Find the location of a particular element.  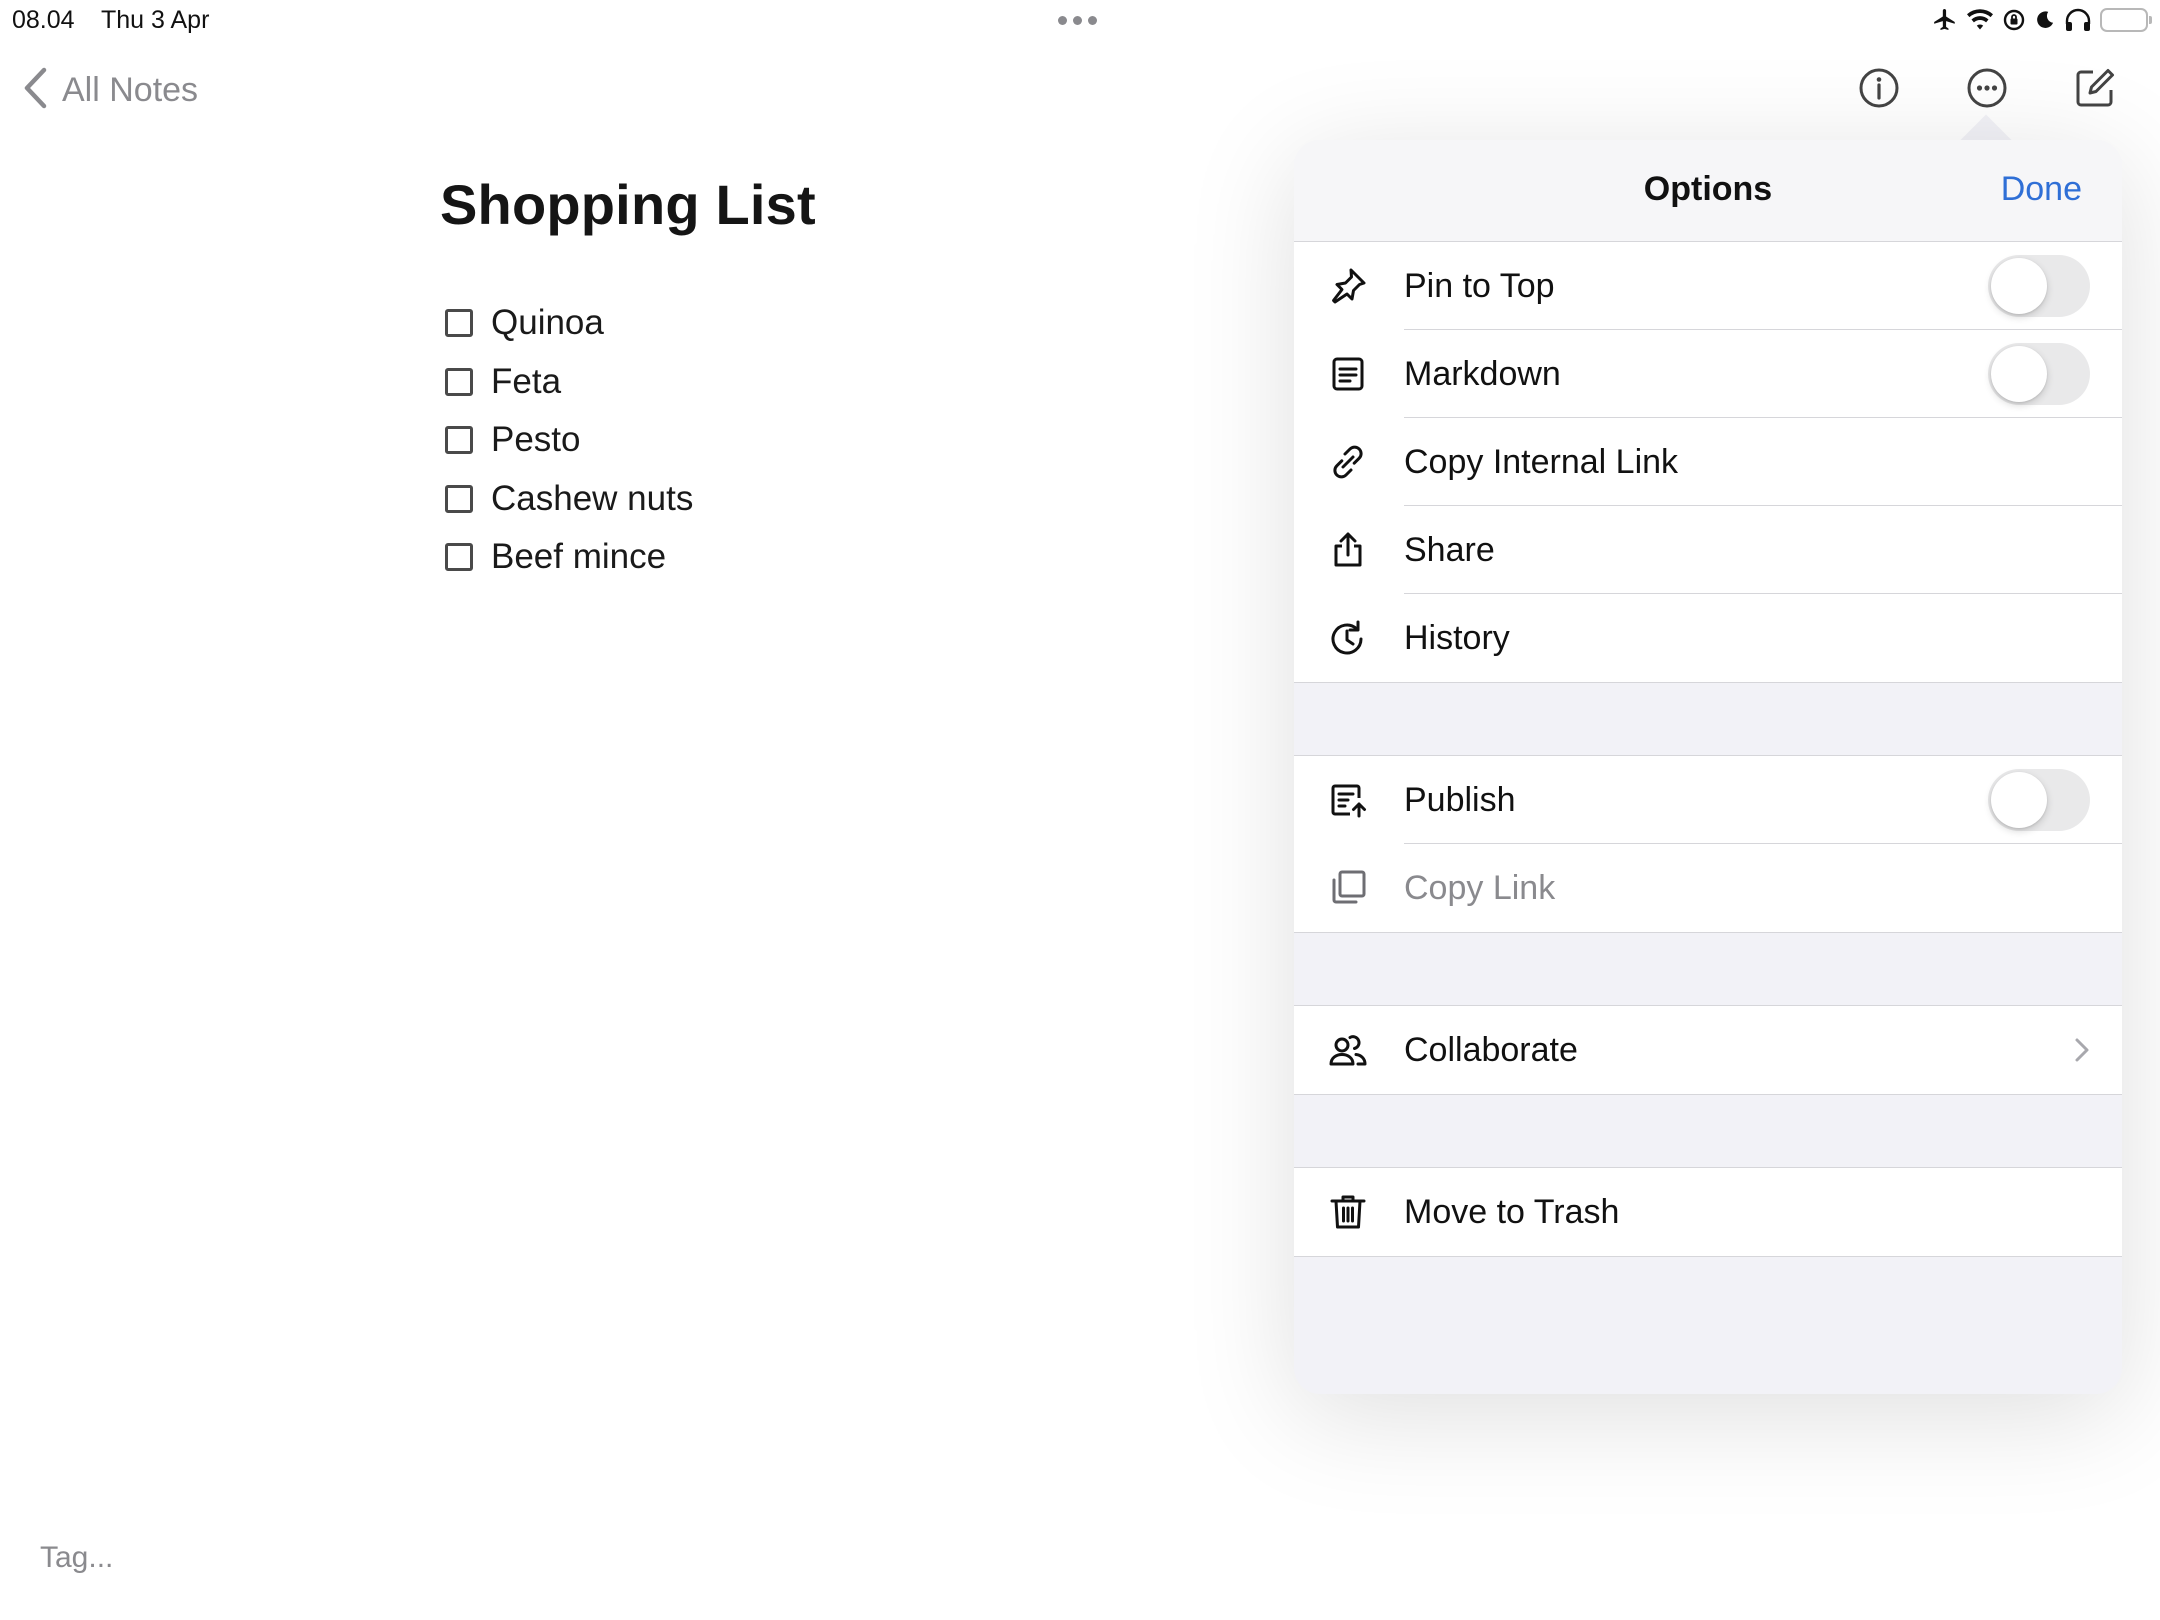

row-label: Pin to Top is located at coordinates (1479, 286).